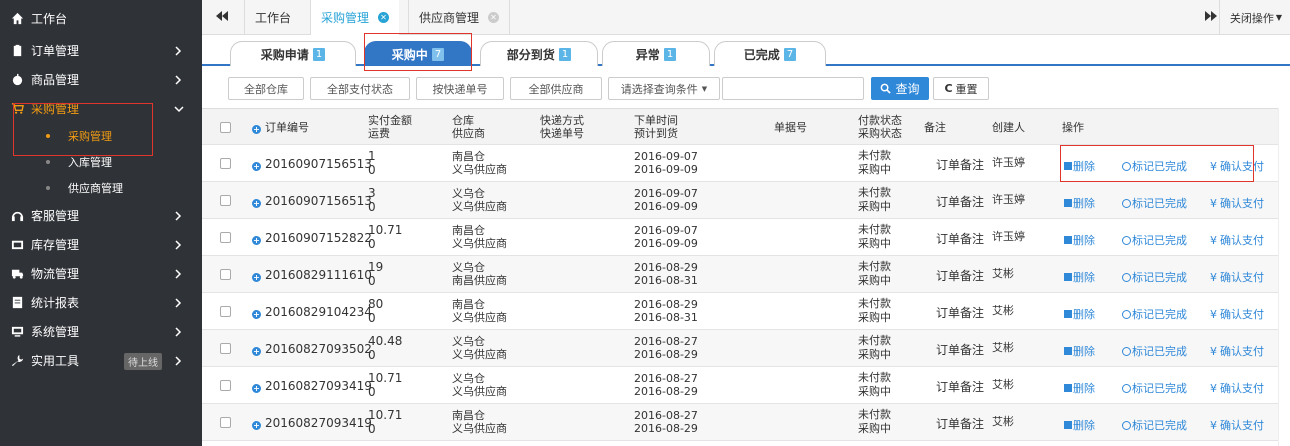  What do you see at coordinates (793, 88) in the screenshot?
I see `search-input` at bounding box center [793, 88].